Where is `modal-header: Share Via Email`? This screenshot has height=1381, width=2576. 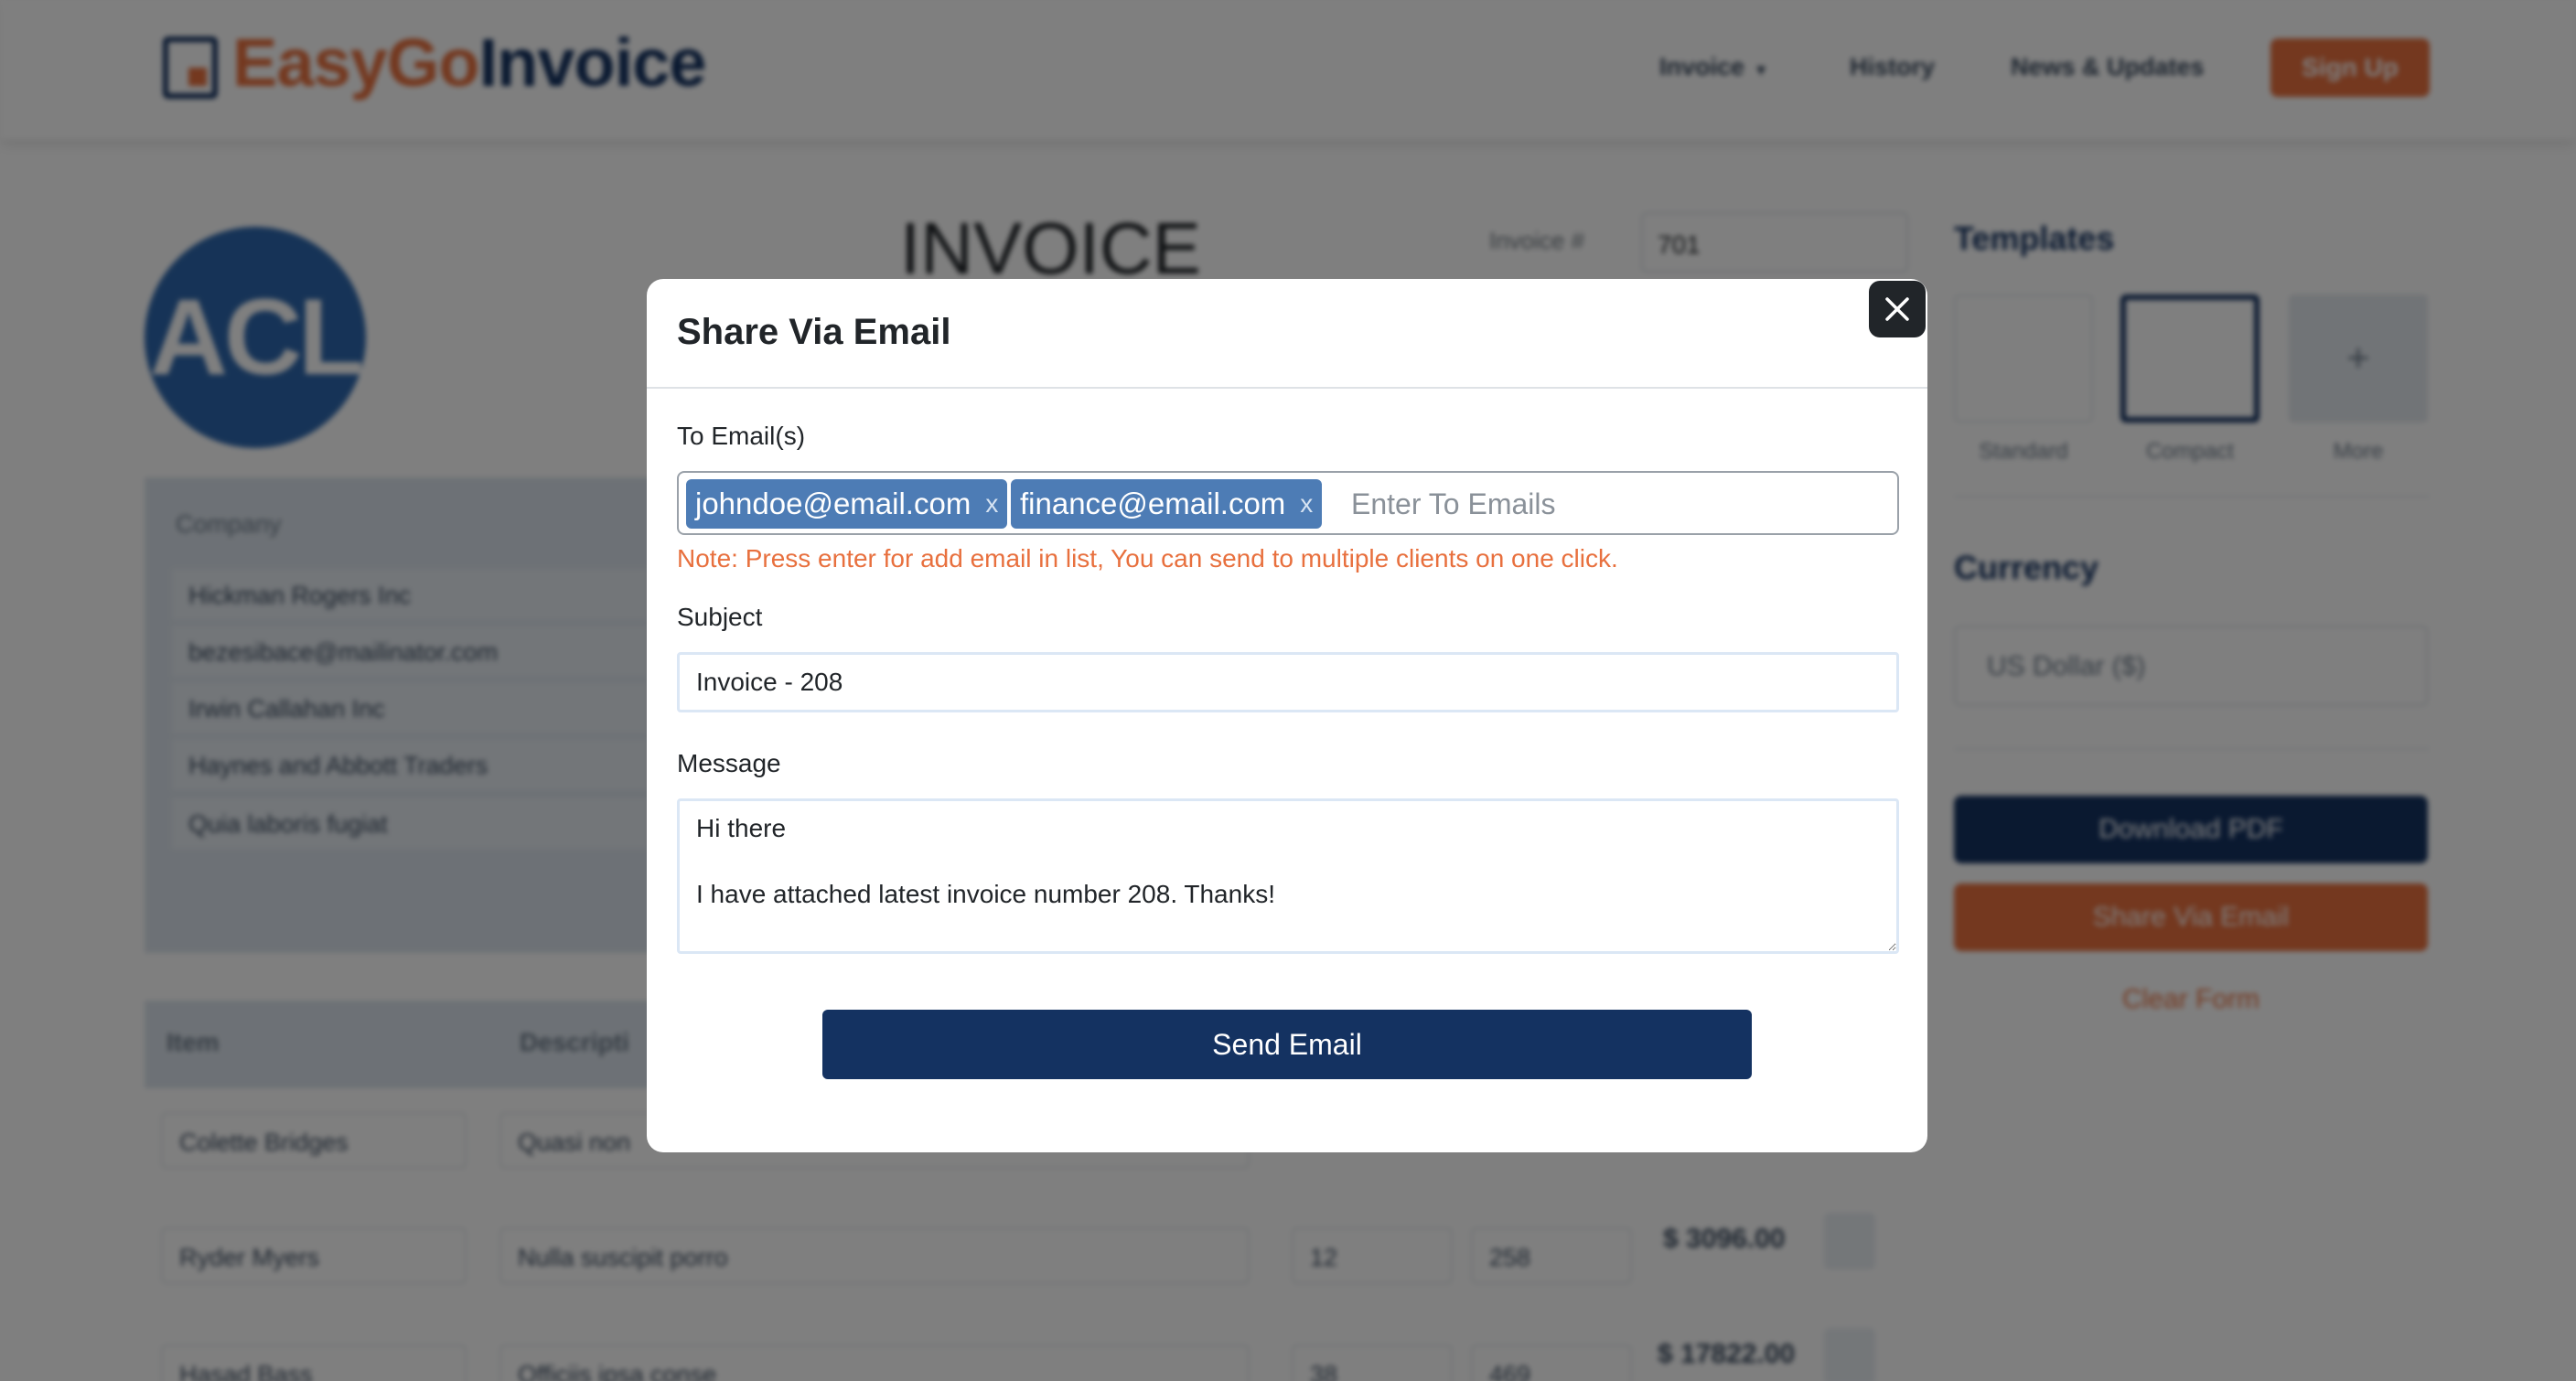 modal-header: Share Via Email is located at coordinates (1287, 334).